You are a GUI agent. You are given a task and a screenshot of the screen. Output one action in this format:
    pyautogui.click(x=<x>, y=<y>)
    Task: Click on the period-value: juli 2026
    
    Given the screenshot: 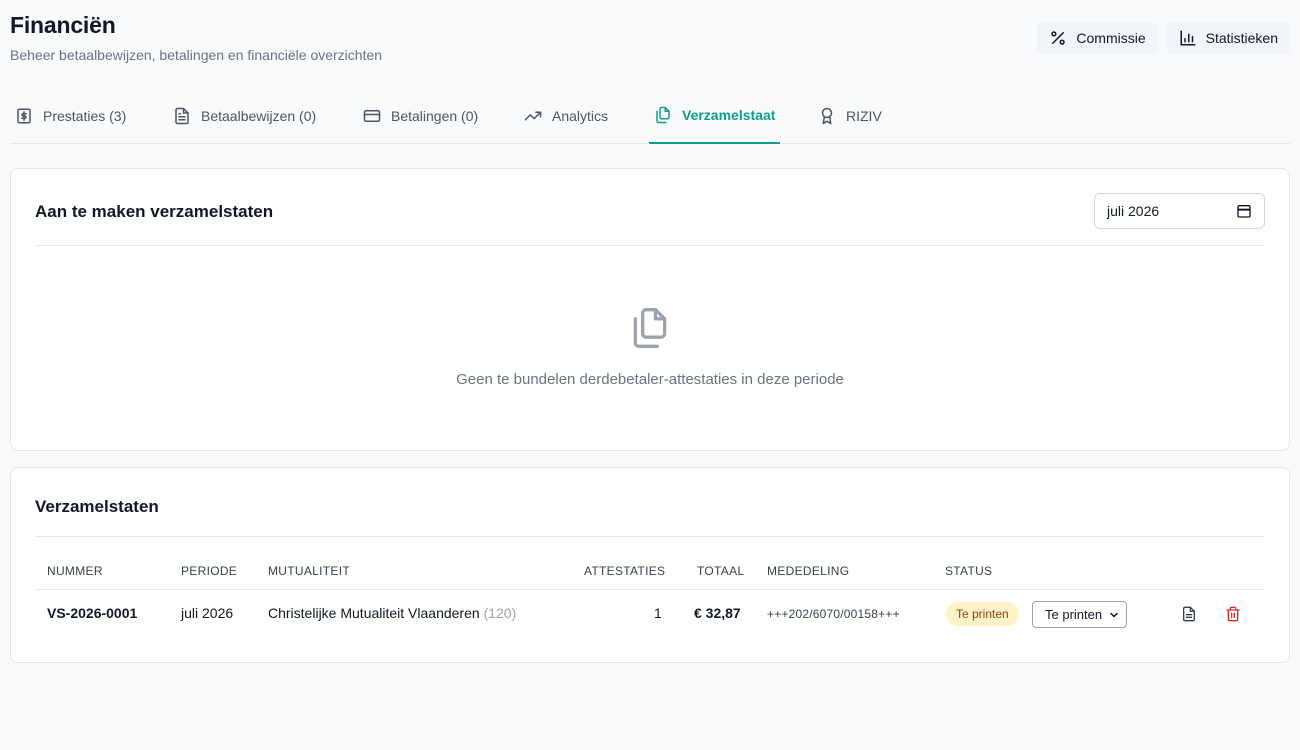 What is the action you would take?
    pyautogui.click(x=1133, y=211)
    